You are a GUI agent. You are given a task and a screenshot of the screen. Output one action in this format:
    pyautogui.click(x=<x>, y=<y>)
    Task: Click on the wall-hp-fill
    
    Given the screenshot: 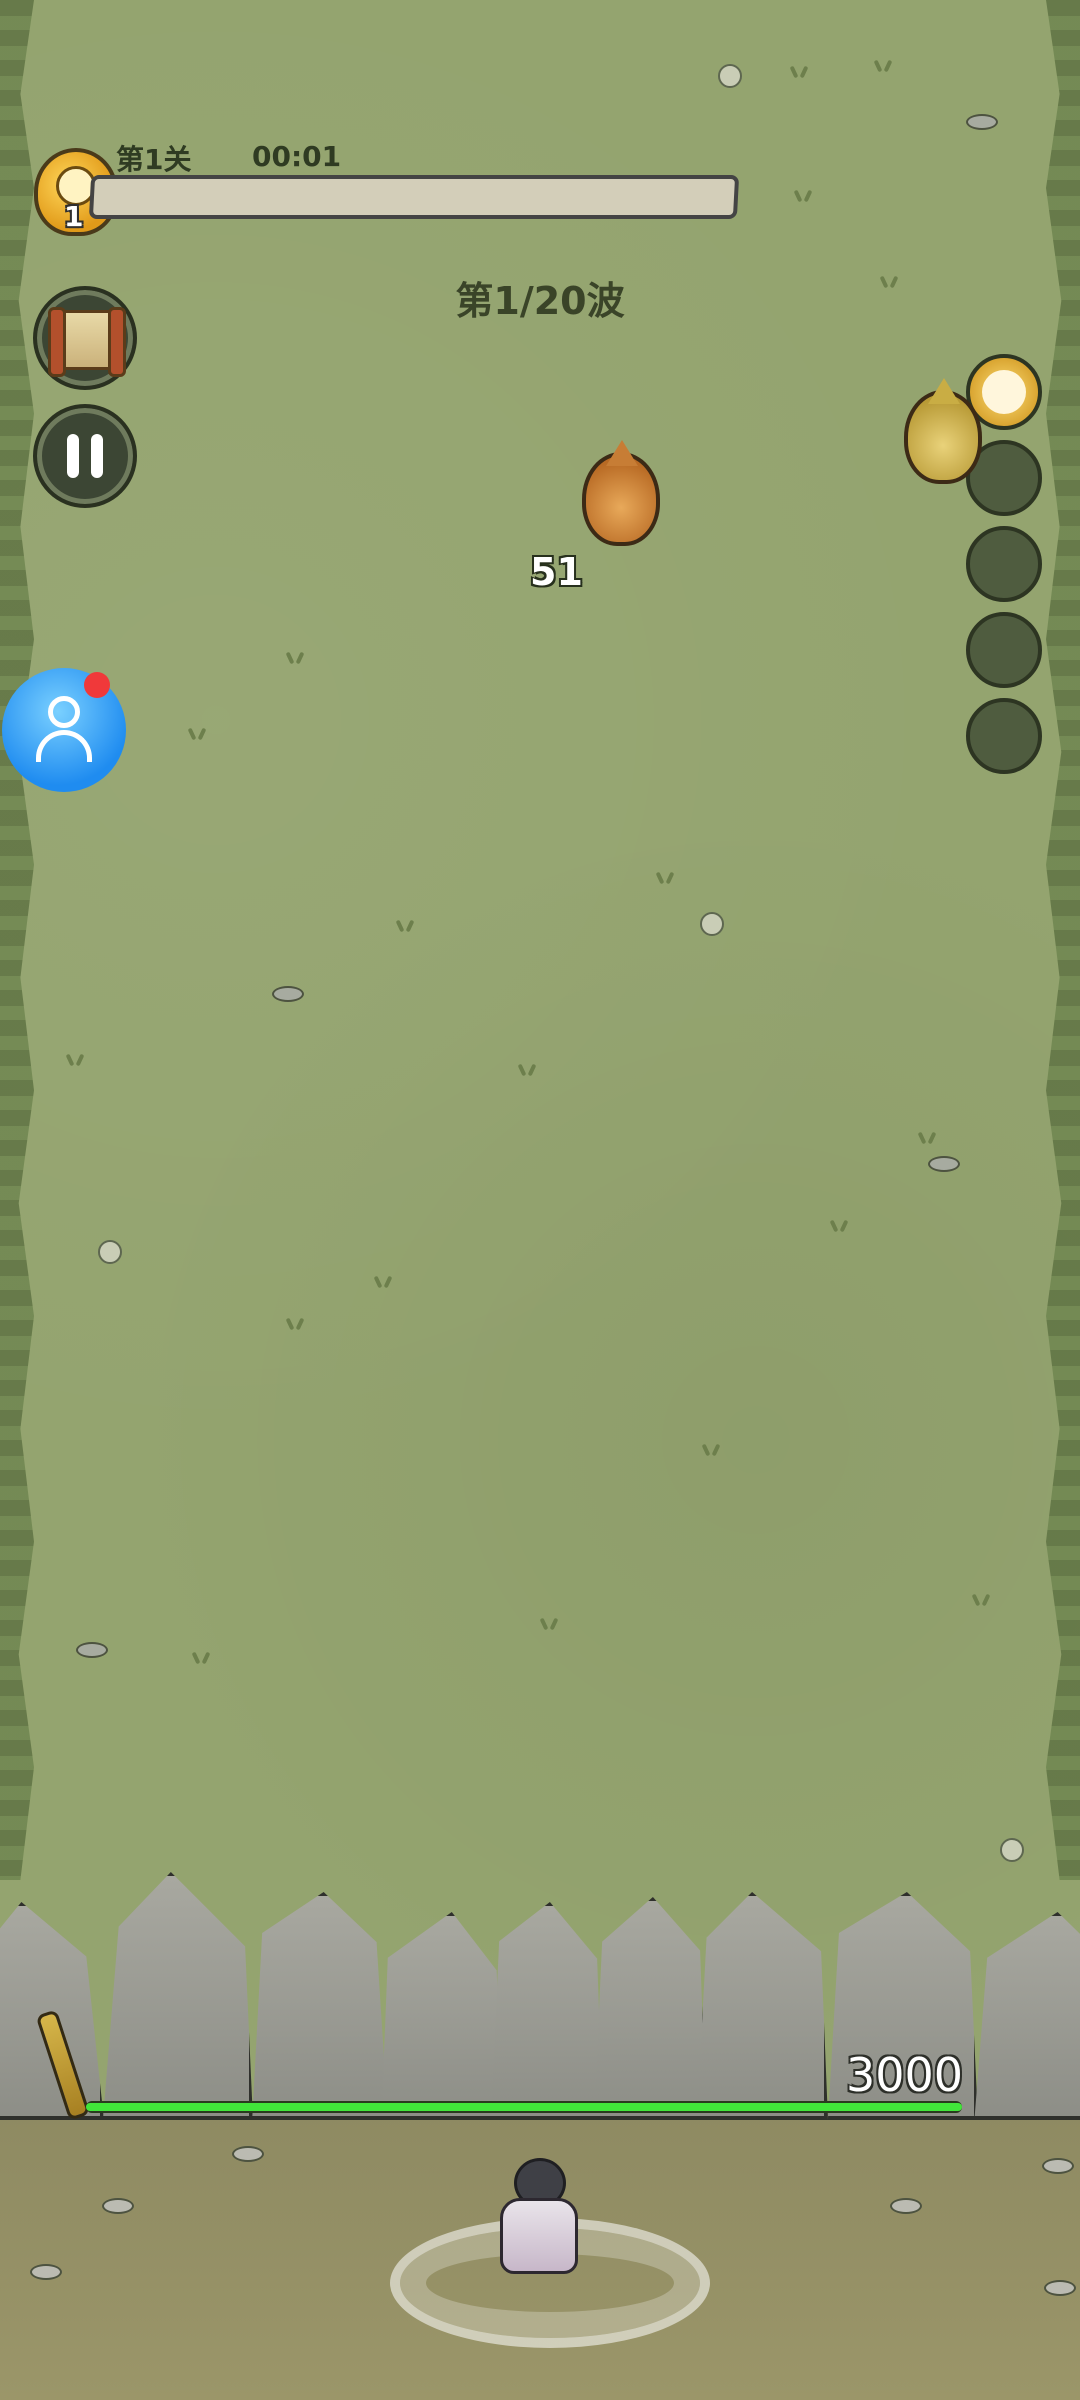 What is the action you would take?
    pyautogui.click(x=524, y=2107)
    